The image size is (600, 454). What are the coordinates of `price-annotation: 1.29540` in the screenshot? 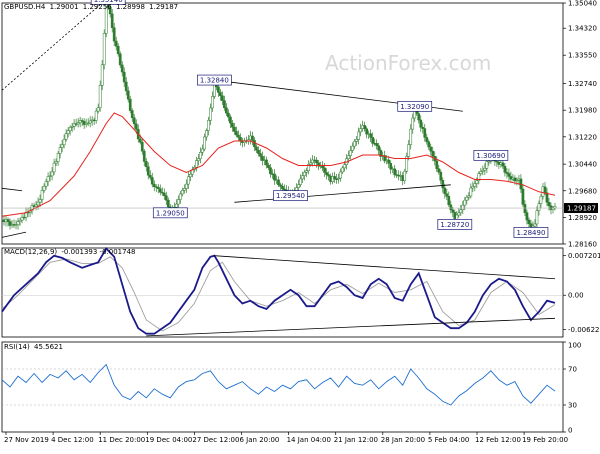 It's located at (290, 196).